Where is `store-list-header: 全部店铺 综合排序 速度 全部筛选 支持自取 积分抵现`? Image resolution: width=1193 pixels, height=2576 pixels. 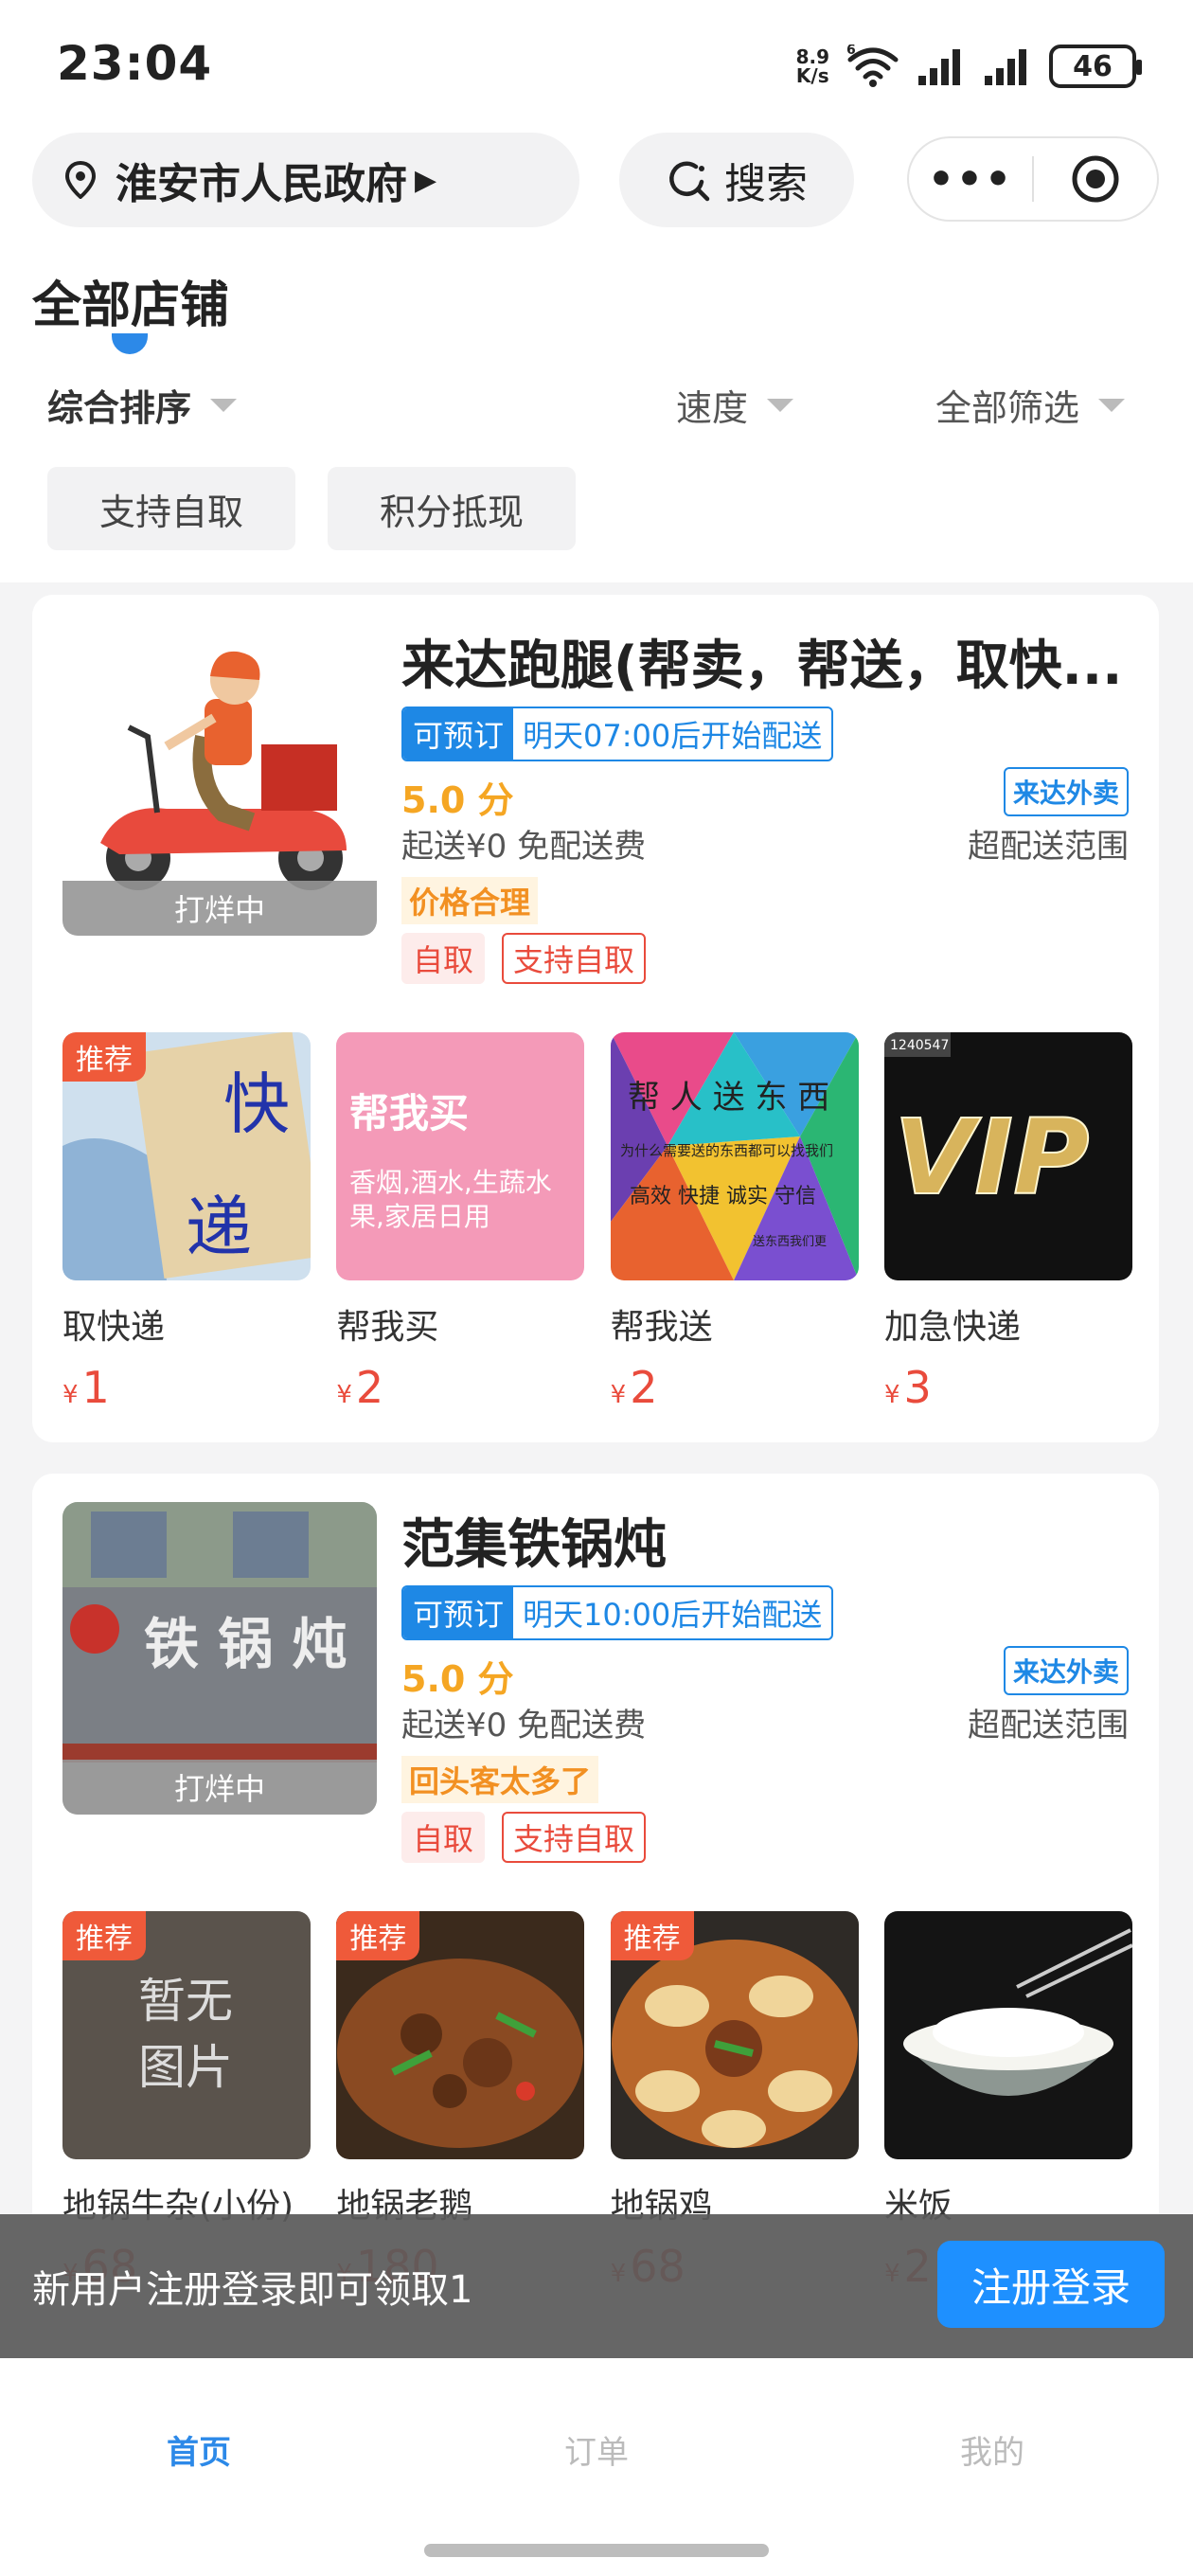
store-list-header: 全部店铺 综合排序 速度 全部筛选 支持自取 积分抵现 is located at coordinates (596, 414).